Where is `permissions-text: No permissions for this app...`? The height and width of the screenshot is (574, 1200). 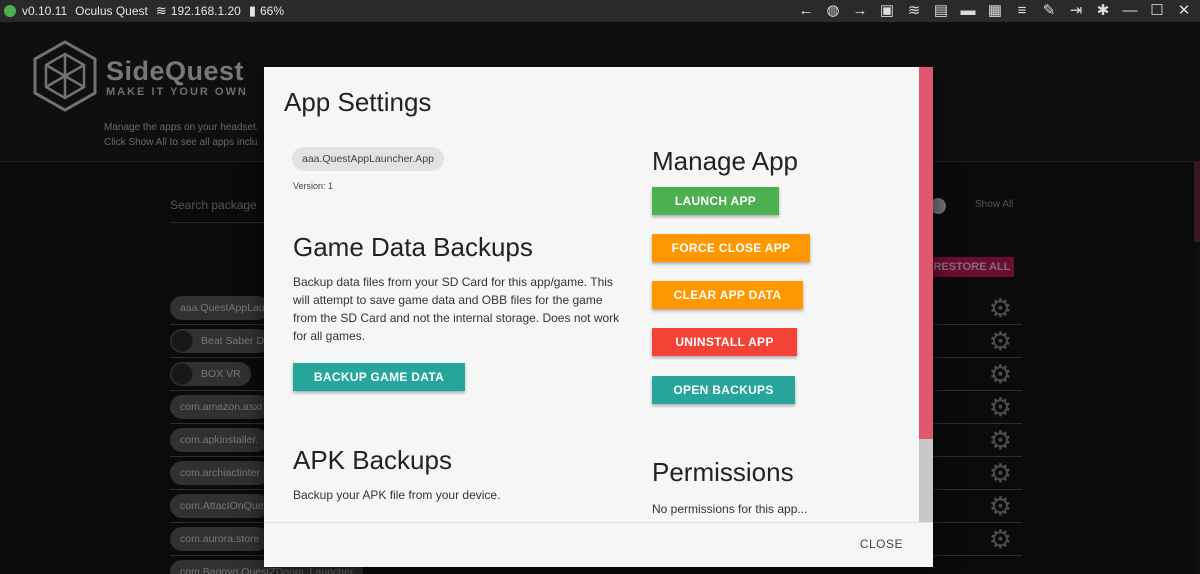 permissions-text: No permissions for this app... is located at coordinates (730, 509).